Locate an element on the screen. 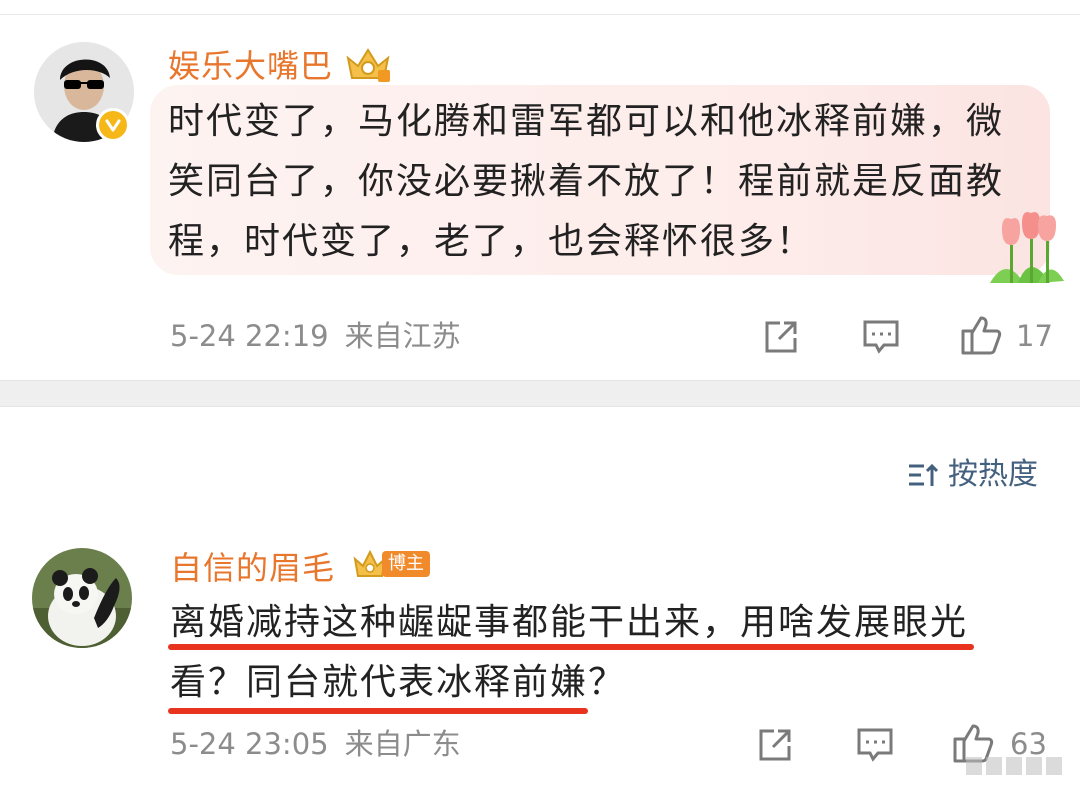 The image size is (1080, 795). blogger-badge: 博主 is located at coordinates (391, 564).